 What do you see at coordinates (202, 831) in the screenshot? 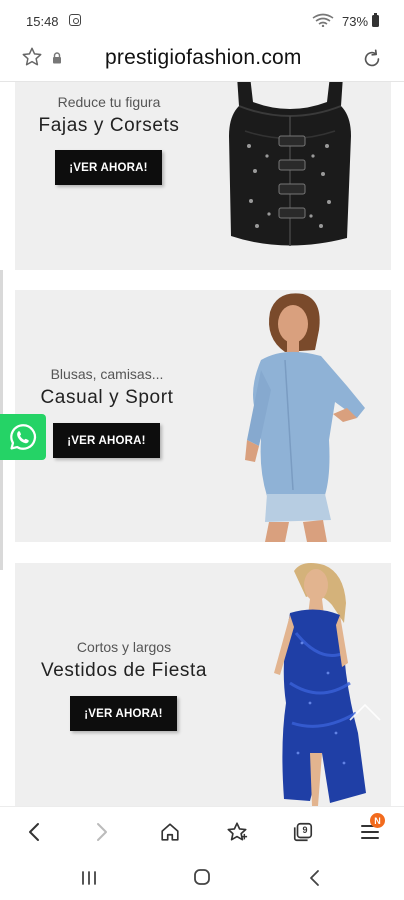
I see `browser-toolbar: 9` at bounding box center [202, 831].